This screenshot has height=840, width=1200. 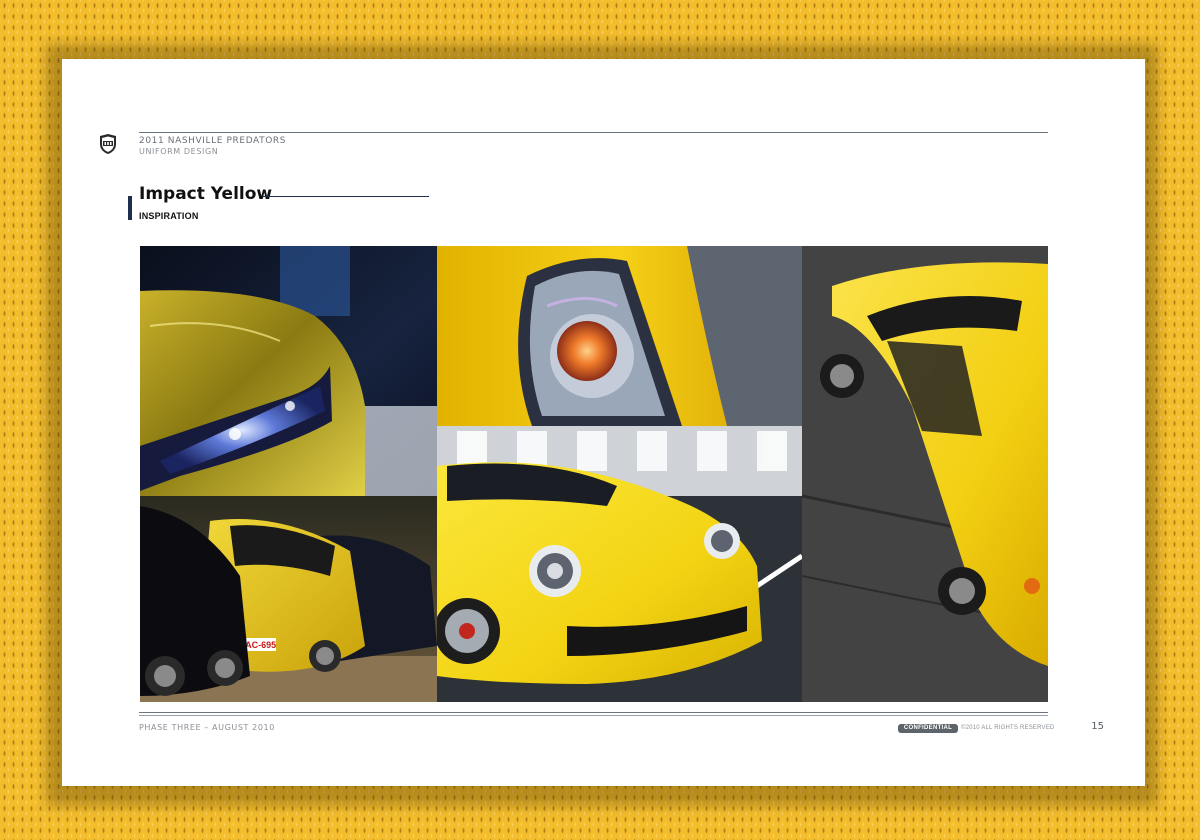 I want to click on yellow-porsche-photo, so click(x=619, y=564).